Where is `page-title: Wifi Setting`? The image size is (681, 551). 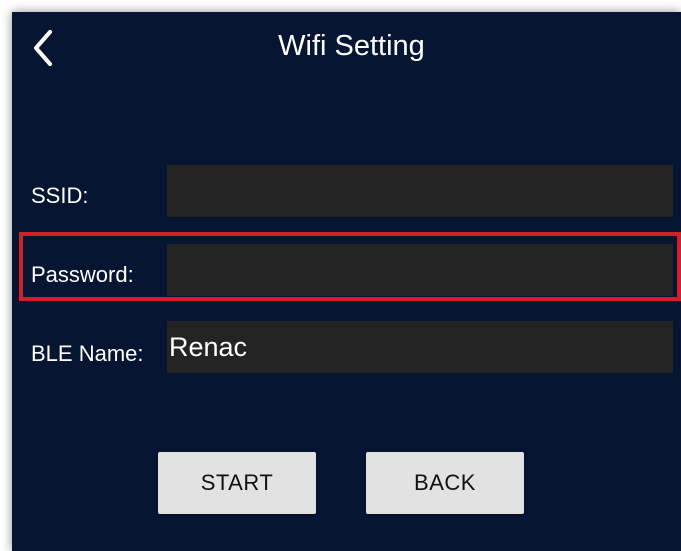
page-title: Wifi Setting is located at coordinates (351, 46).